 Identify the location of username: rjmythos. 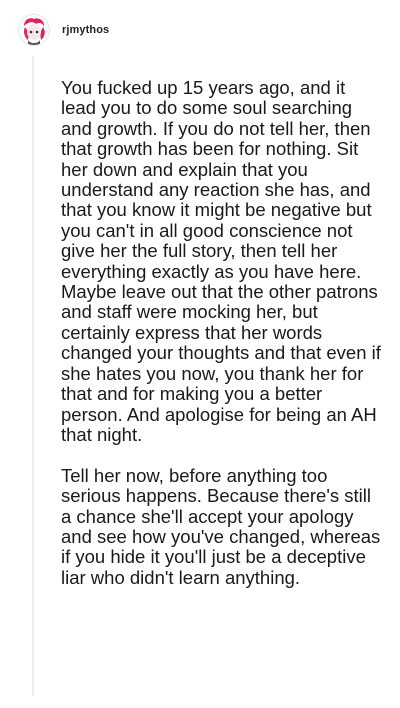
(85, 30).